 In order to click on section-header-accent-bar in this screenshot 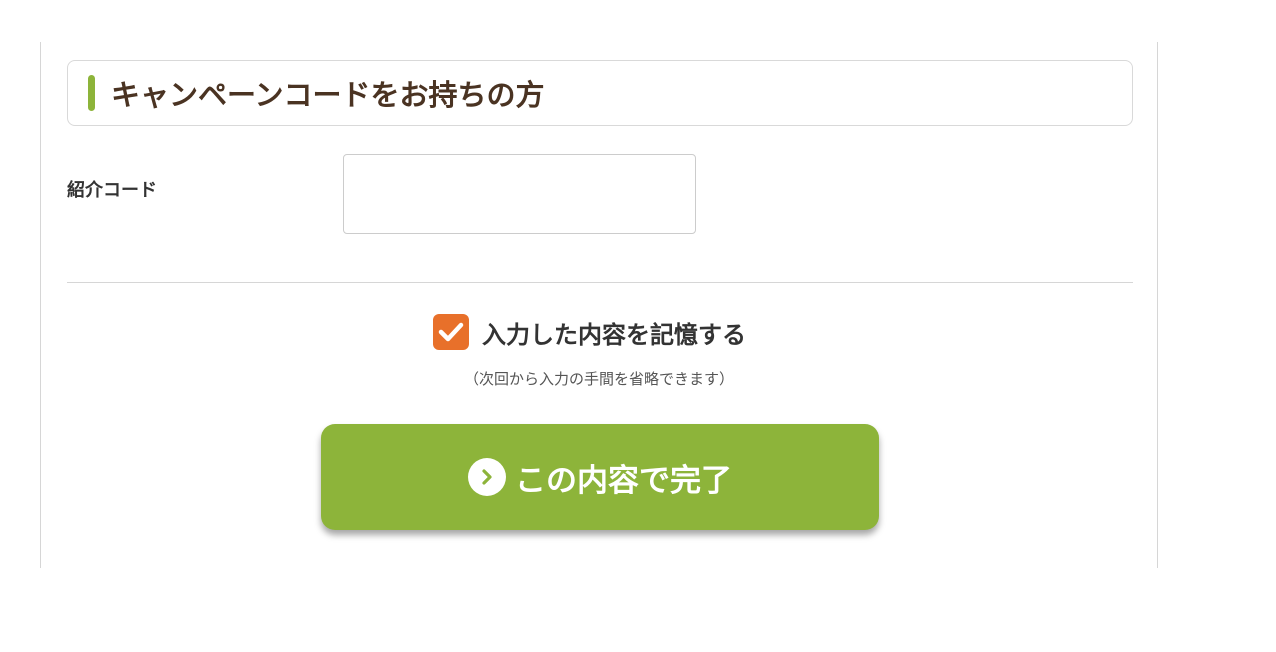, I will do `click(91, 93)`.